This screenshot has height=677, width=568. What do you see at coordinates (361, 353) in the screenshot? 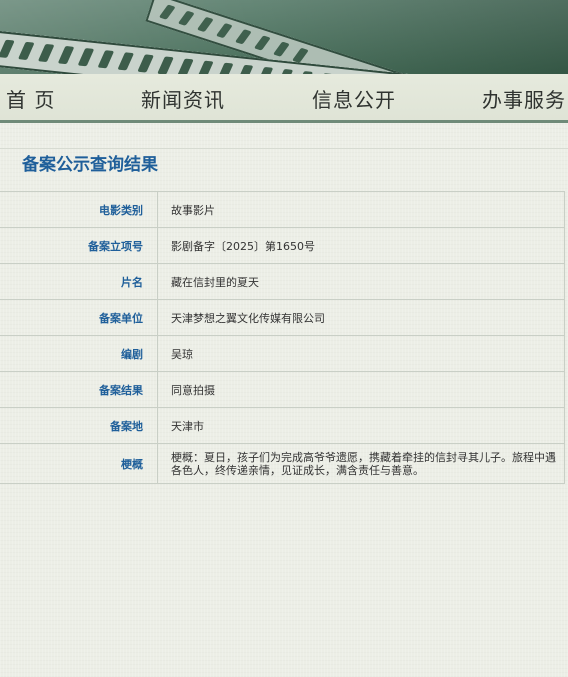
I see `field-value: 吴琼` at bounding box center [361, 353].